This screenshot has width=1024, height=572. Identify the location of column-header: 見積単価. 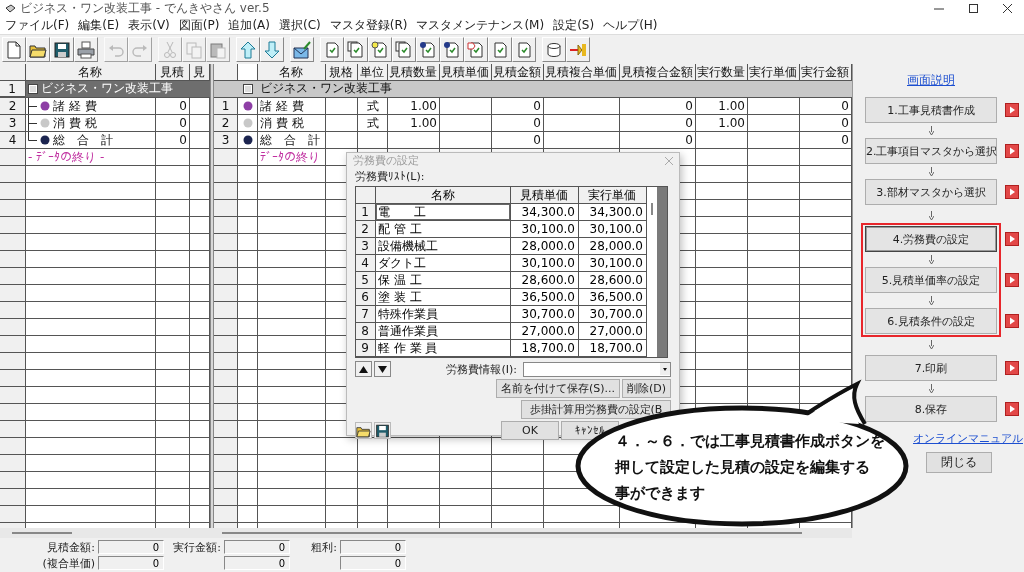
(545, 195).